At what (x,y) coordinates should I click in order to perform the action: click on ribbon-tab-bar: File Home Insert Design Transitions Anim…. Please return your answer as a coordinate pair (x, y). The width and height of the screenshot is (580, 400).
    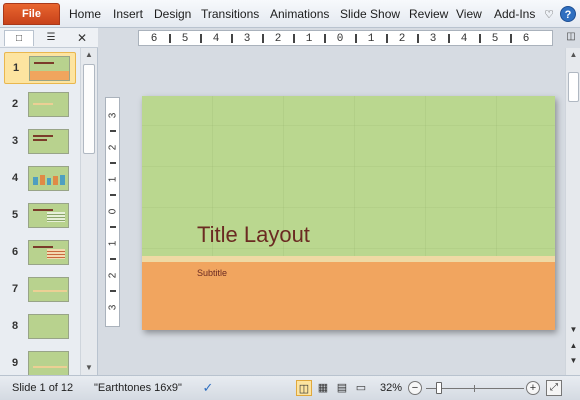
    Looking at the image, I should click on (290, 14).